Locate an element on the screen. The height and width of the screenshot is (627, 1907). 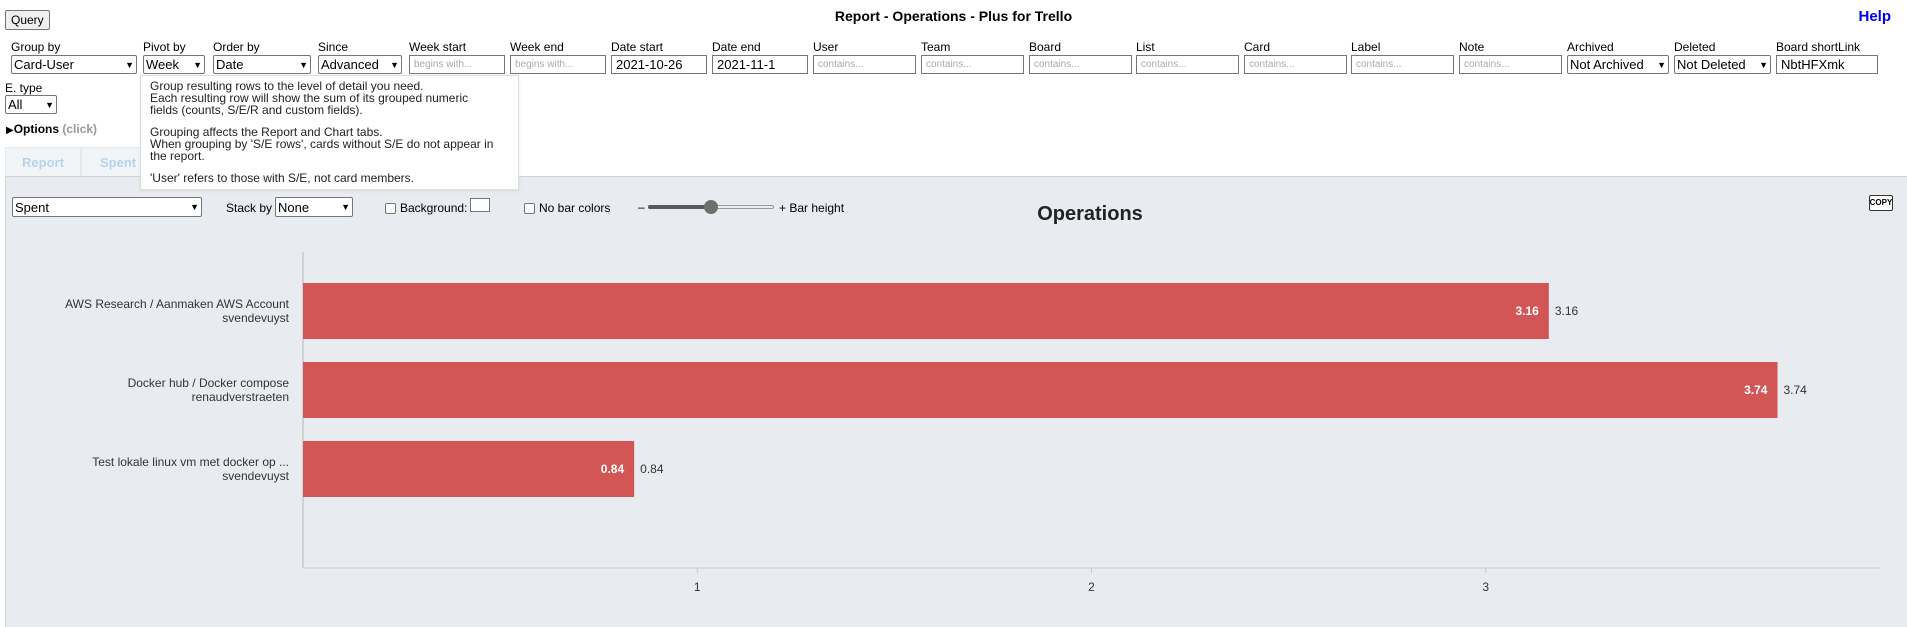
pivot-by-value: Week is located at coordinates (162, 64).